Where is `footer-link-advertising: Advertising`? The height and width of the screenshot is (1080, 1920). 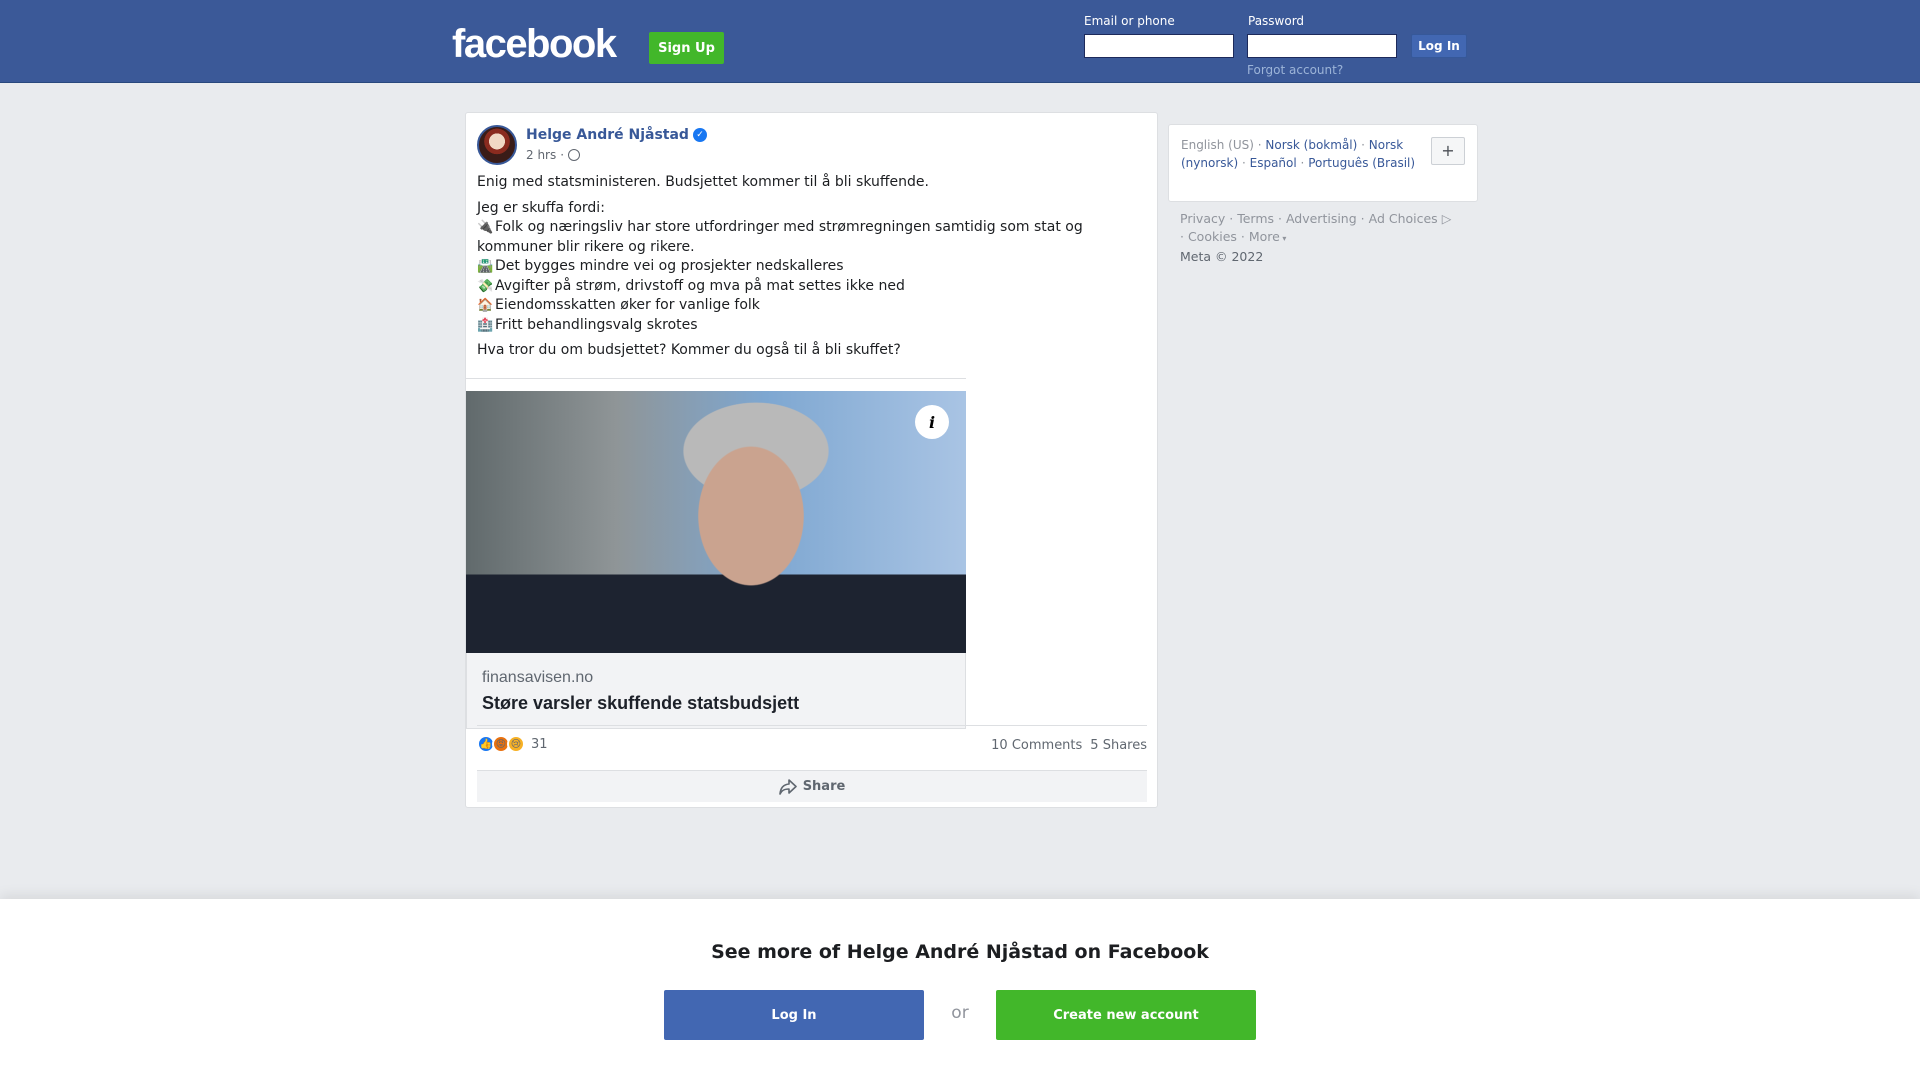
footer-link-advertising: Advertising is located at coordinates (1321, 218).